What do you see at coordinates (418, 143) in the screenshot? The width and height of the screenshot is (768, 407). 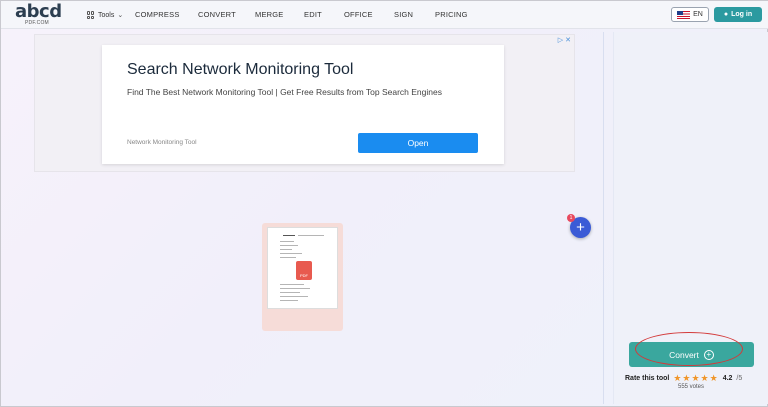 I see `ad-open-button: Open` at bounding box center [418, 143].